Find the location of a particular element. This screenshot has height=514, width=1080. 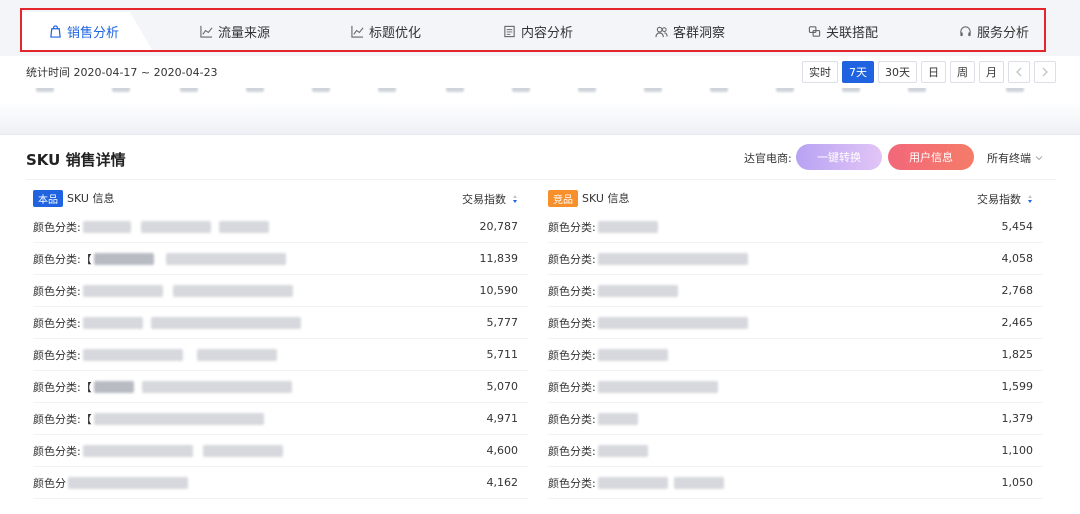

row-value: 2,465 is located at coordinates (1017, 322).